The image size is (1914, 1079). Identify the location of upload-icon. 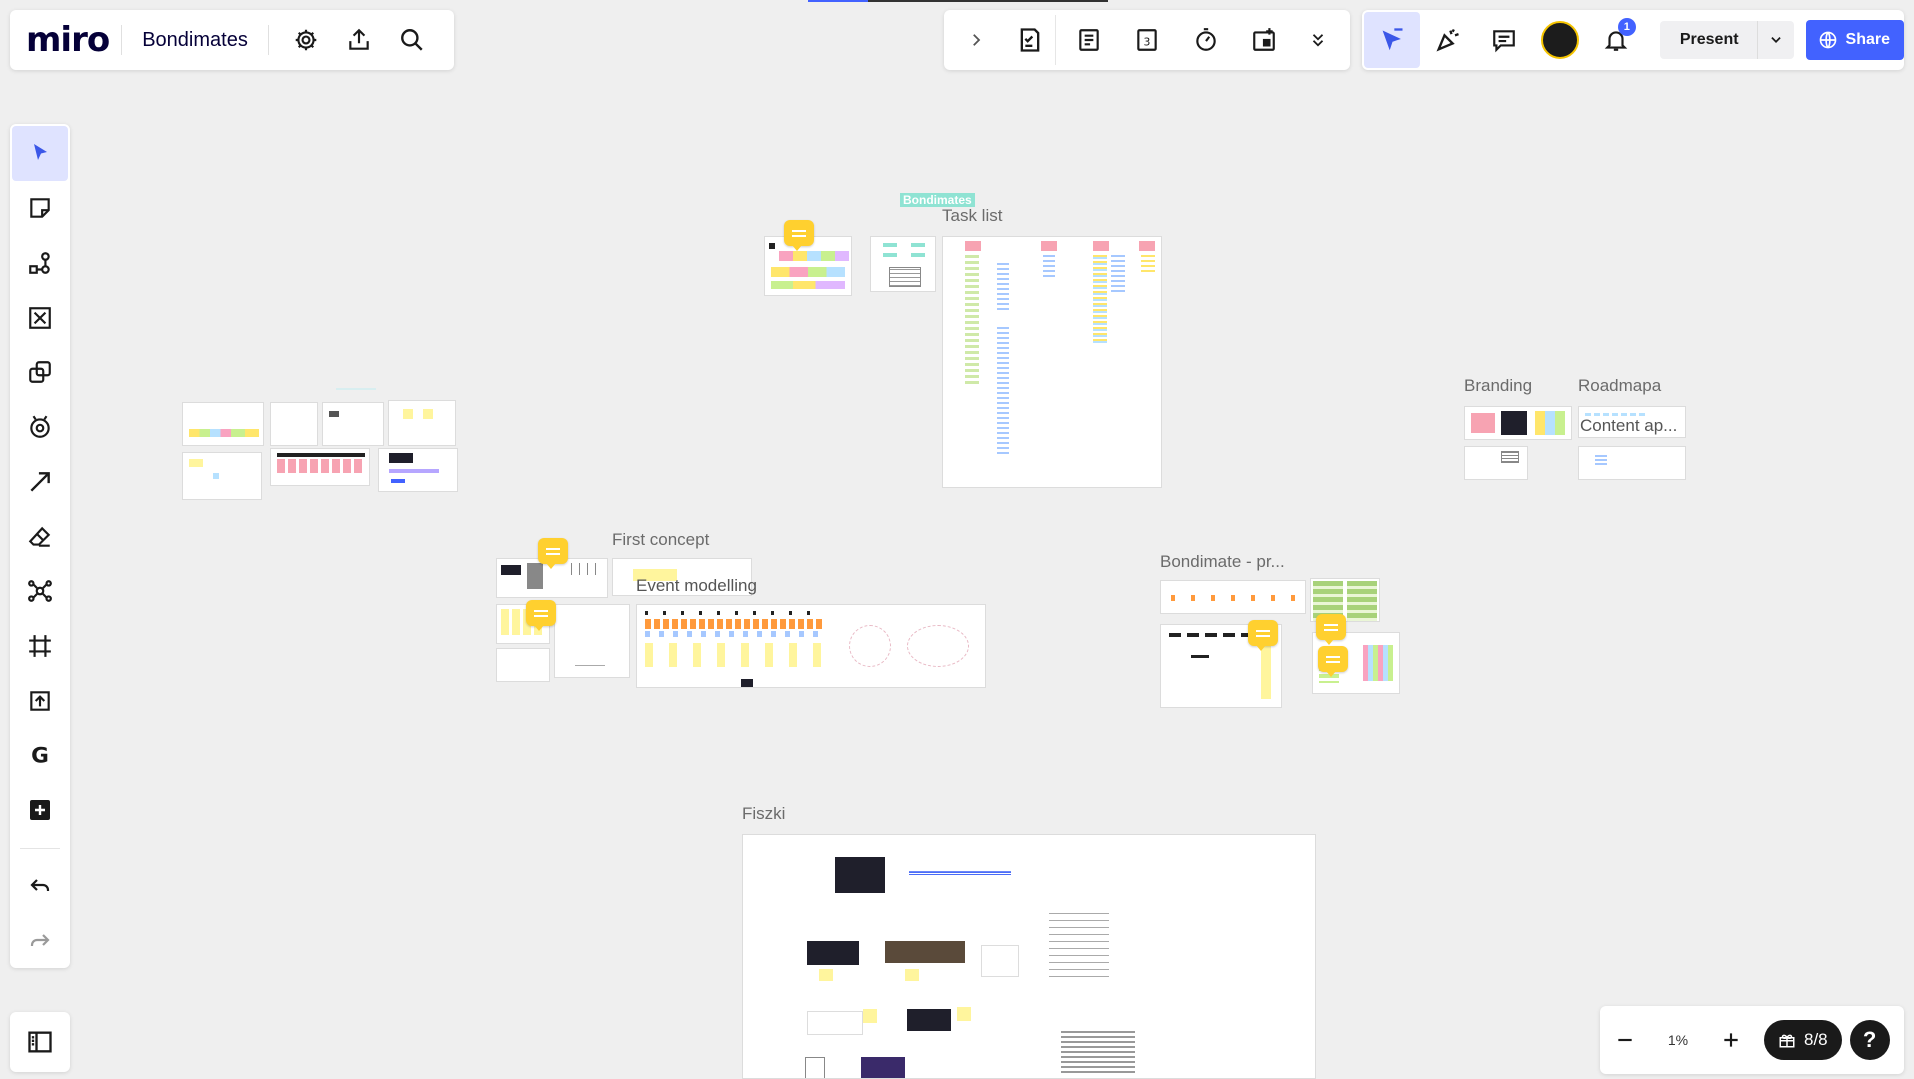
(359, 40).